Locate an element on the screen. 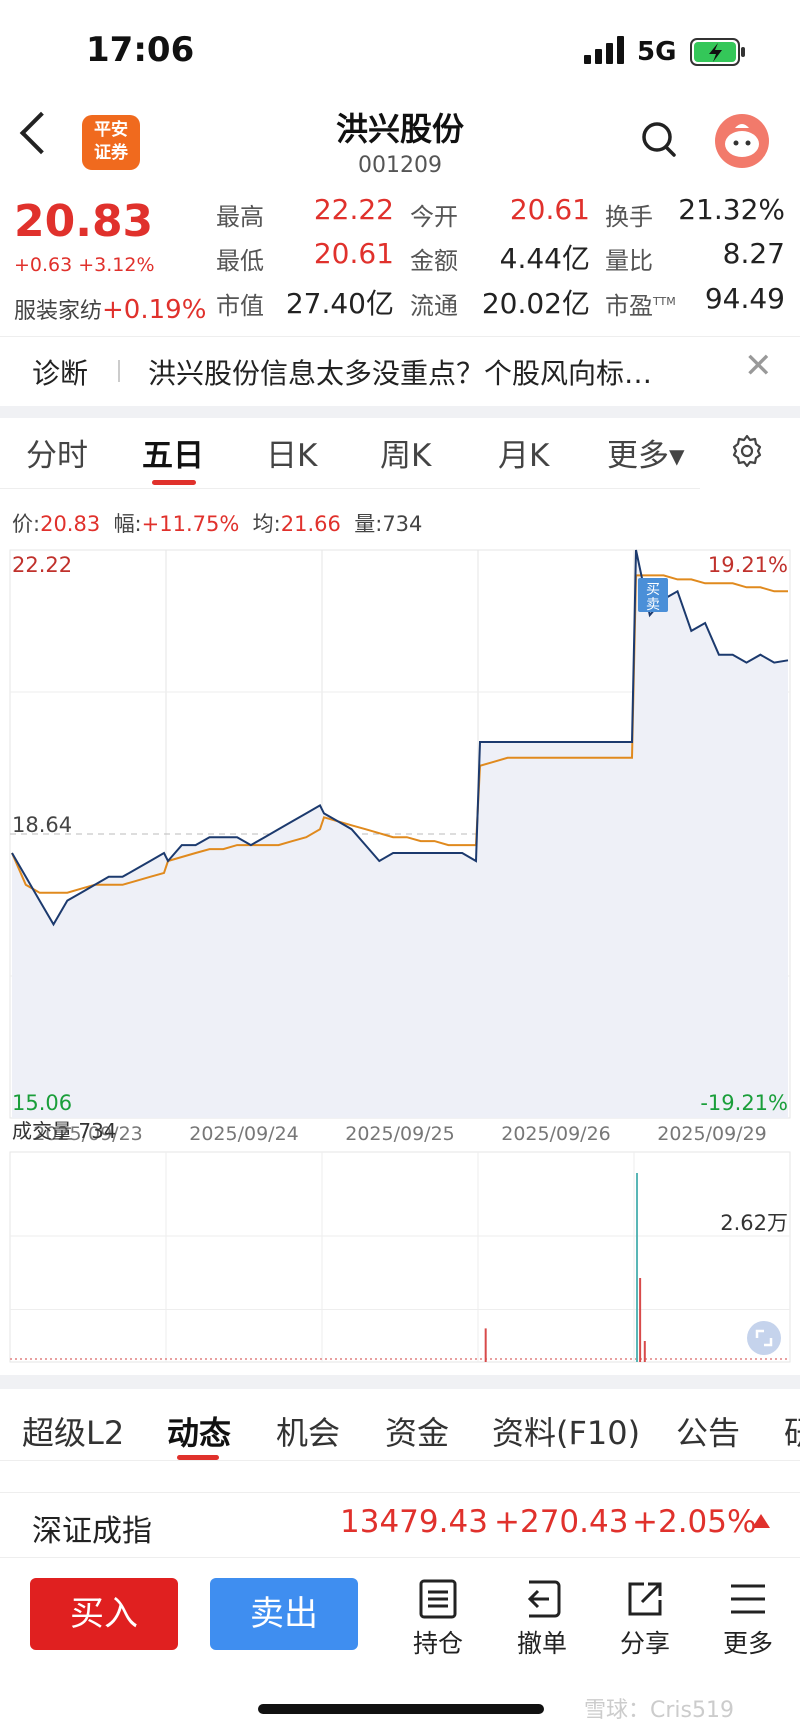  cancel-order-button: 撤单 is located at coordinates (542, 1619).